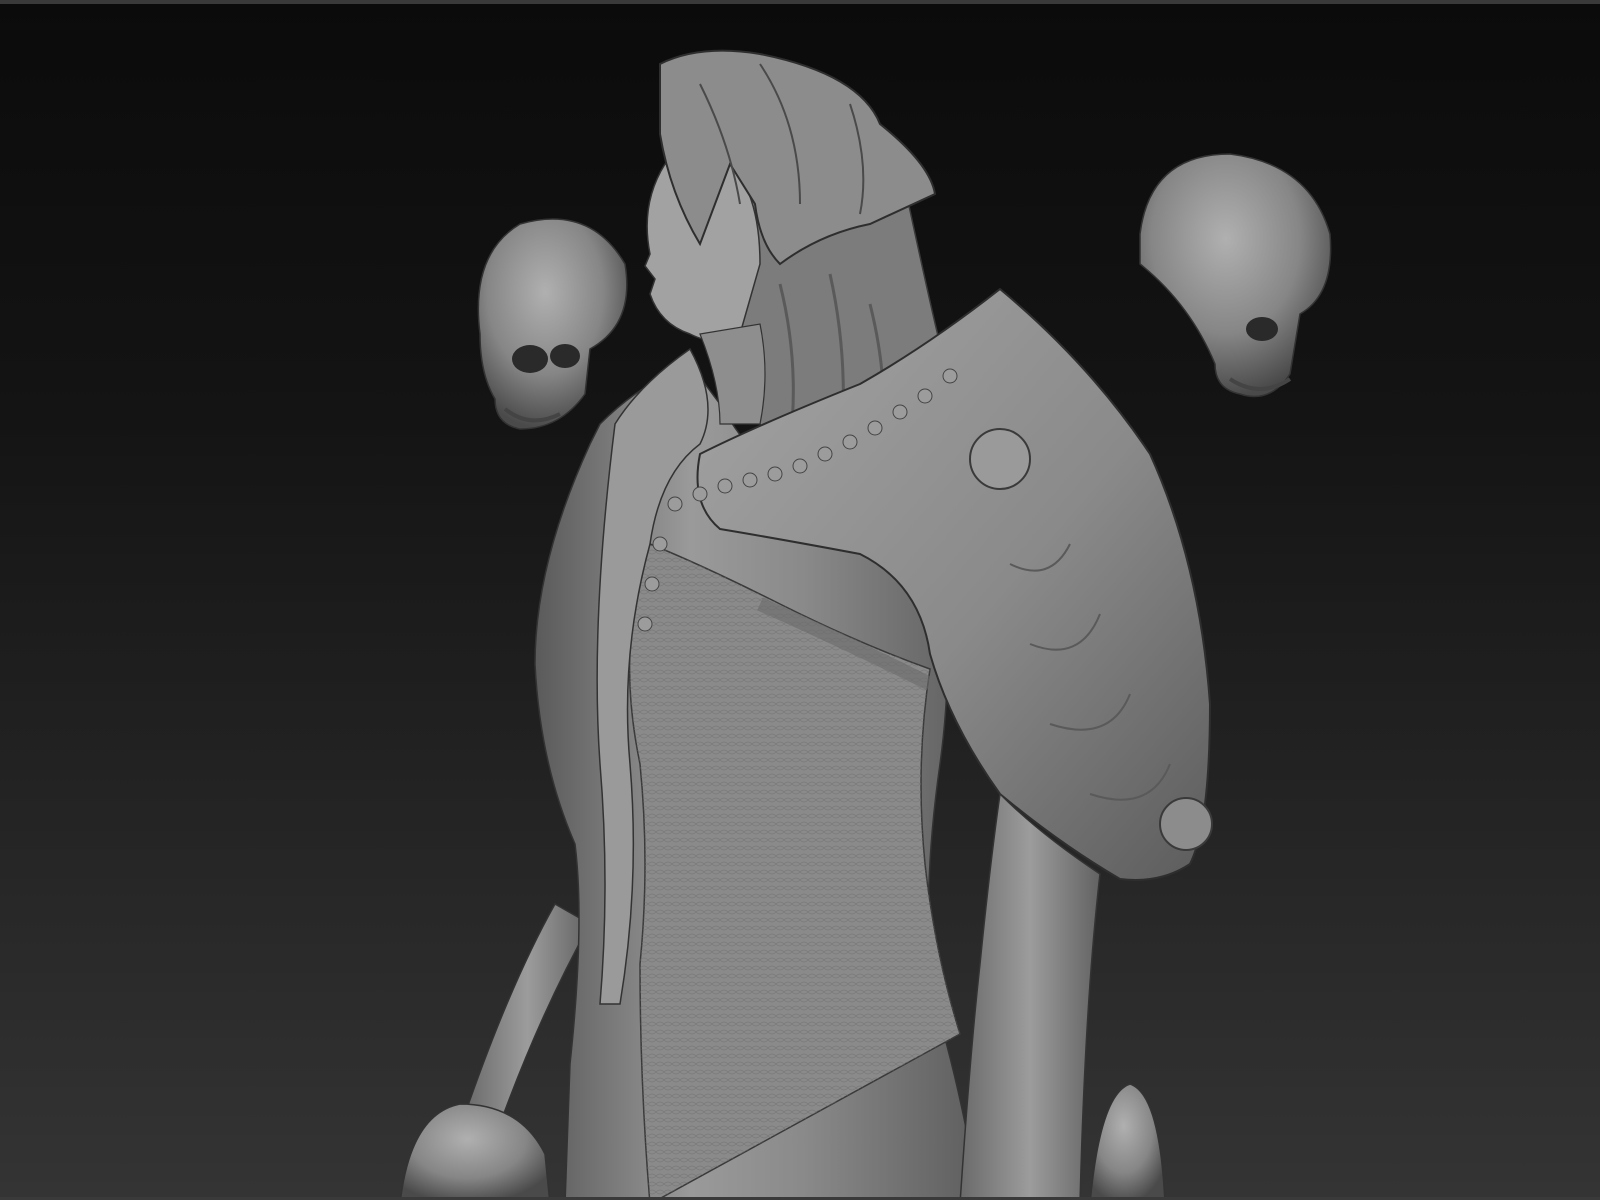 This screenshot has width=1600, height=1200. What do you see at coordinates (552, 324) in the screenshot?
I see `left-skull` at bounding box center [552, 324].